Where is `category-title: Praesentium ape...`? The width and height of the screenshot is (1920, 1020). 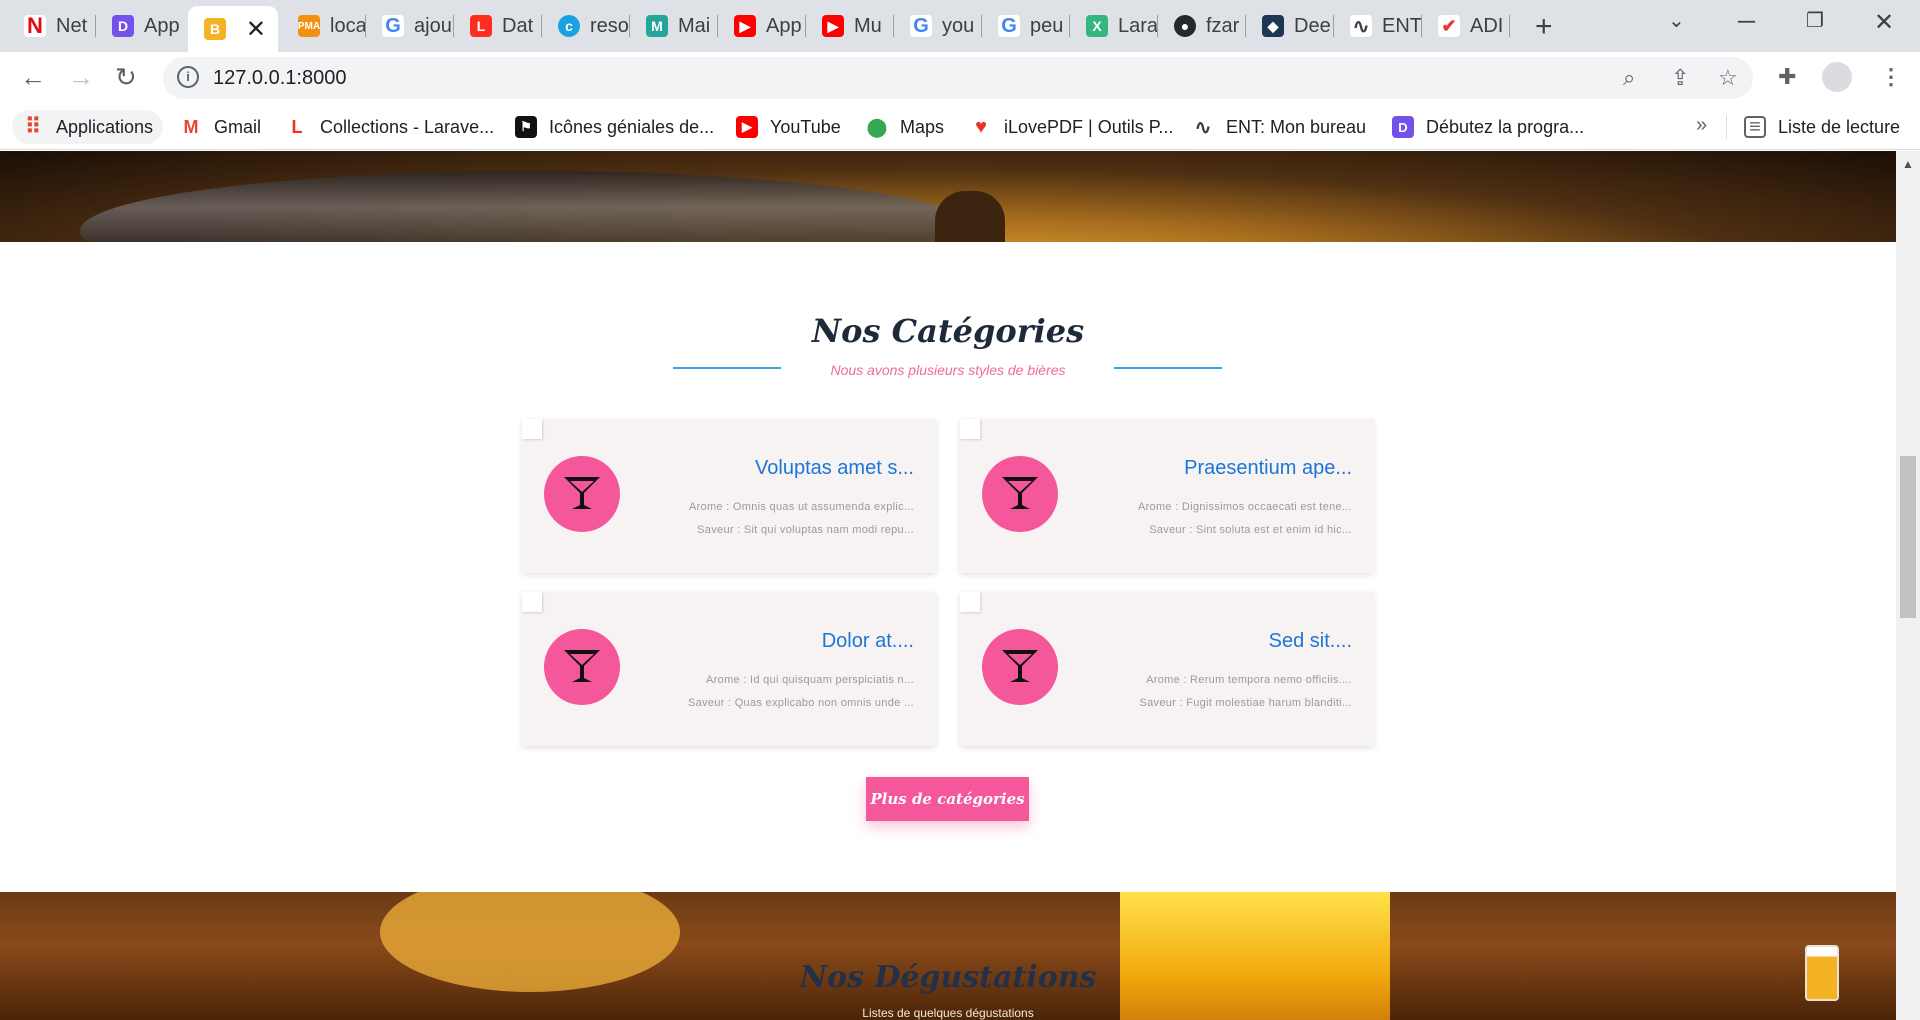
category-title: Praesentium ape... is located at coordinates (1268, 468).